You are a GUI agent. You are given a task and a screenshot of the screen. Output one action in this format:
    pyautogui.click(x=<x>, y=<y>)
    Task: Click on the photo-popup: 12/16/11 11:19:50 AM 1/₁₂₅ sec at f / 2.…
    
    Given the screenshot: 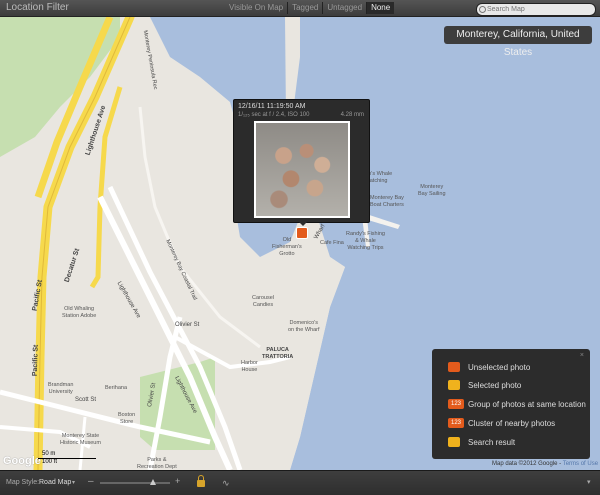 What is the action you would take?
    pyautogui.click(x=301, y=161)
    